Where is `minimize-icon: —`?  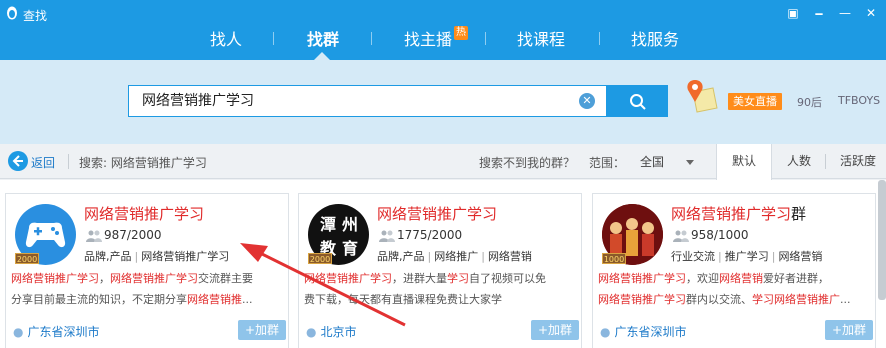 minimize-icon: — is located at coordinates (845, 13).